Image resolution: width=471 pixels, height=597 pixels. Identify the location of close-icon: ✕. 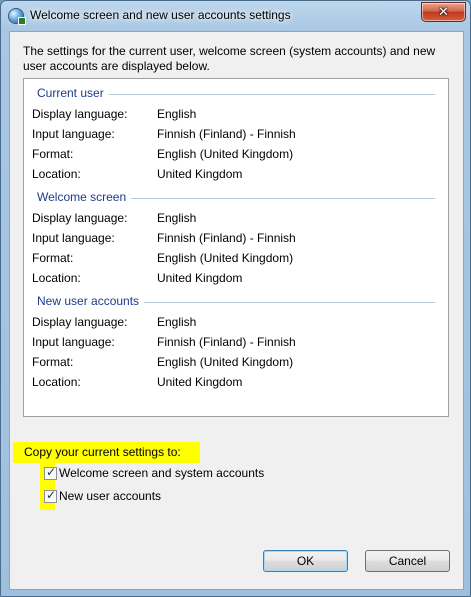
(443, 11).